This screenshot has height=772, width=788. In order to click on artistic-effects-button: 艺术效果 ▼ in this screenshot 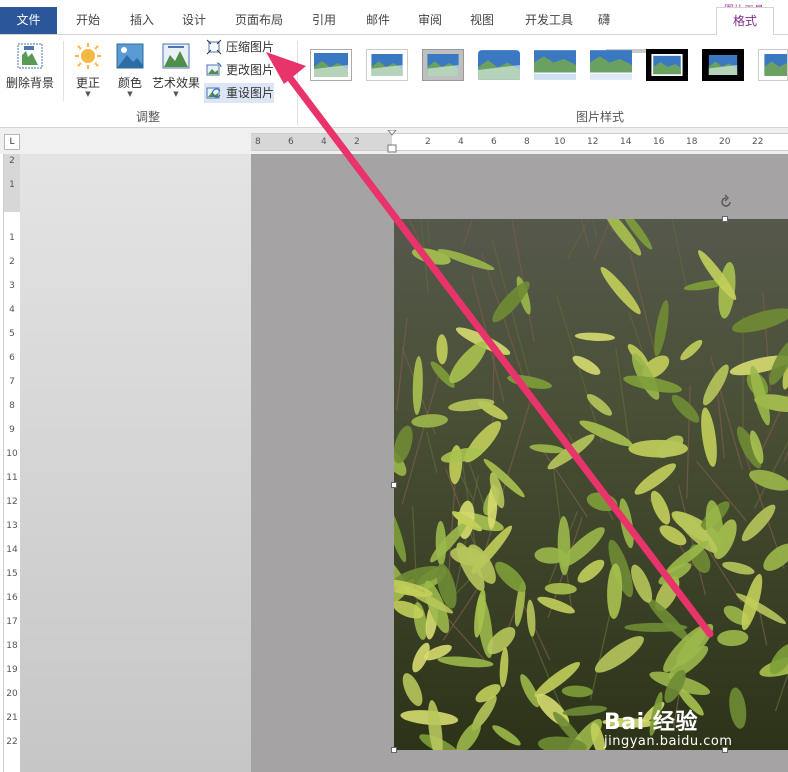, I will do `click(176, 69)`.